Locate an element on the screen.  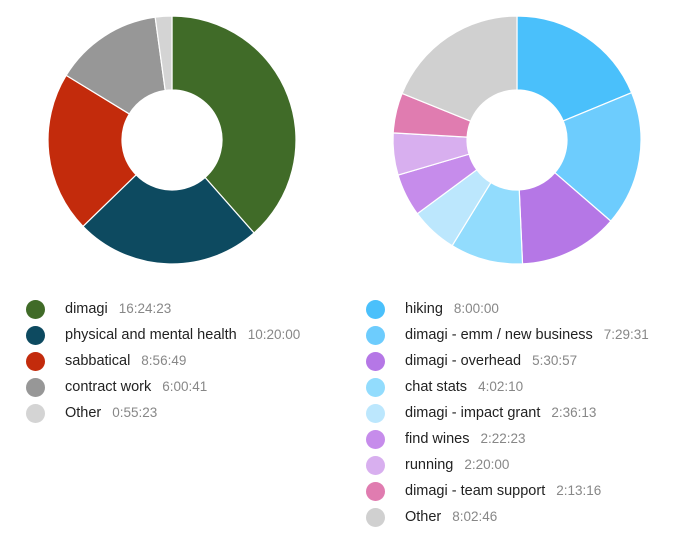
right-legend-label: dimagi - emm / new business is located at coordinates (499, 335).